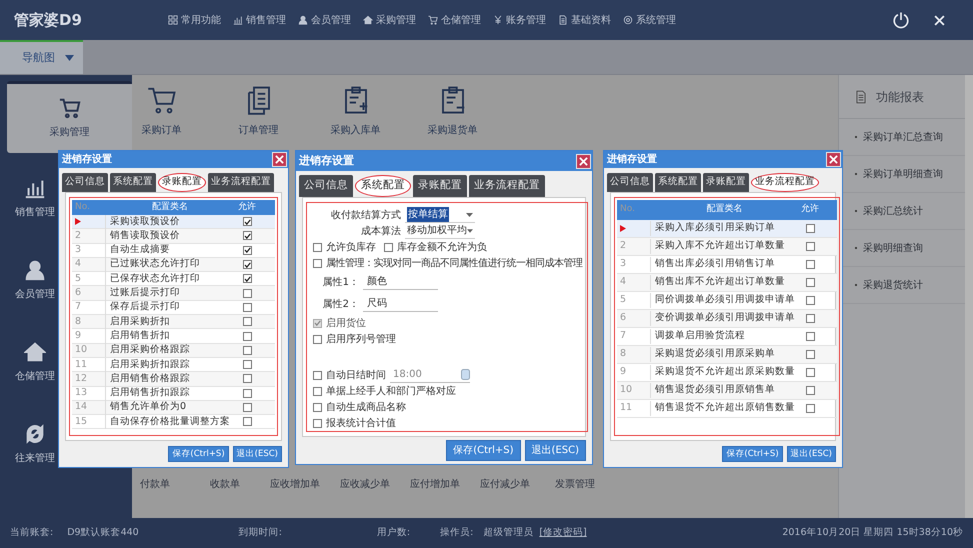 This screenshot has width=973, height=548. What do you see at coordinates (400, 282) in the screenshot?
I see `text-field: 颜色` at bounding box center [400, 282].